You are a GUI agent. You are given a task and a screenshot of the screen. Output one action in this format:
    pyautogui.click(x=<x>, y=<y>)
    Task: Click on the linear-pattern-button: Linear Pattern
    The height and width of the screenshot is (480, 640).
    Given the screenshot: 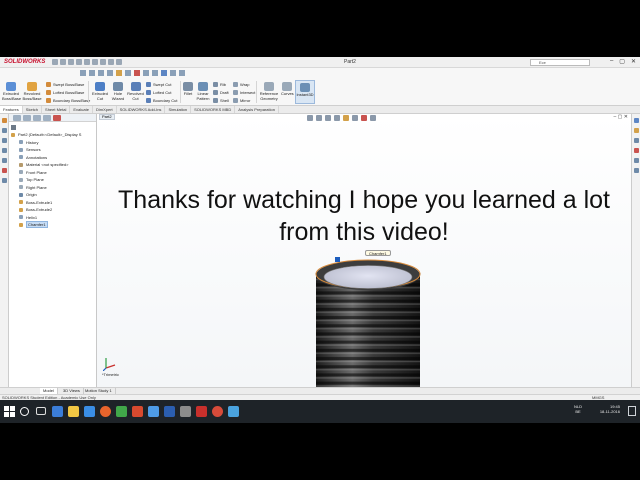 What is the action you would take?
    pyautogui.click(x=203, y=91)
    